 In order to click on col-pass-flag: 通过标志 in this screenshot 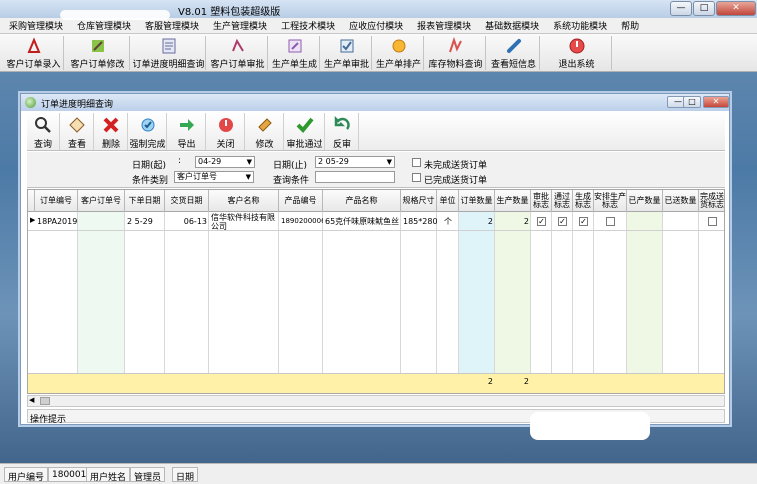, I will do `click(562, 201)`.